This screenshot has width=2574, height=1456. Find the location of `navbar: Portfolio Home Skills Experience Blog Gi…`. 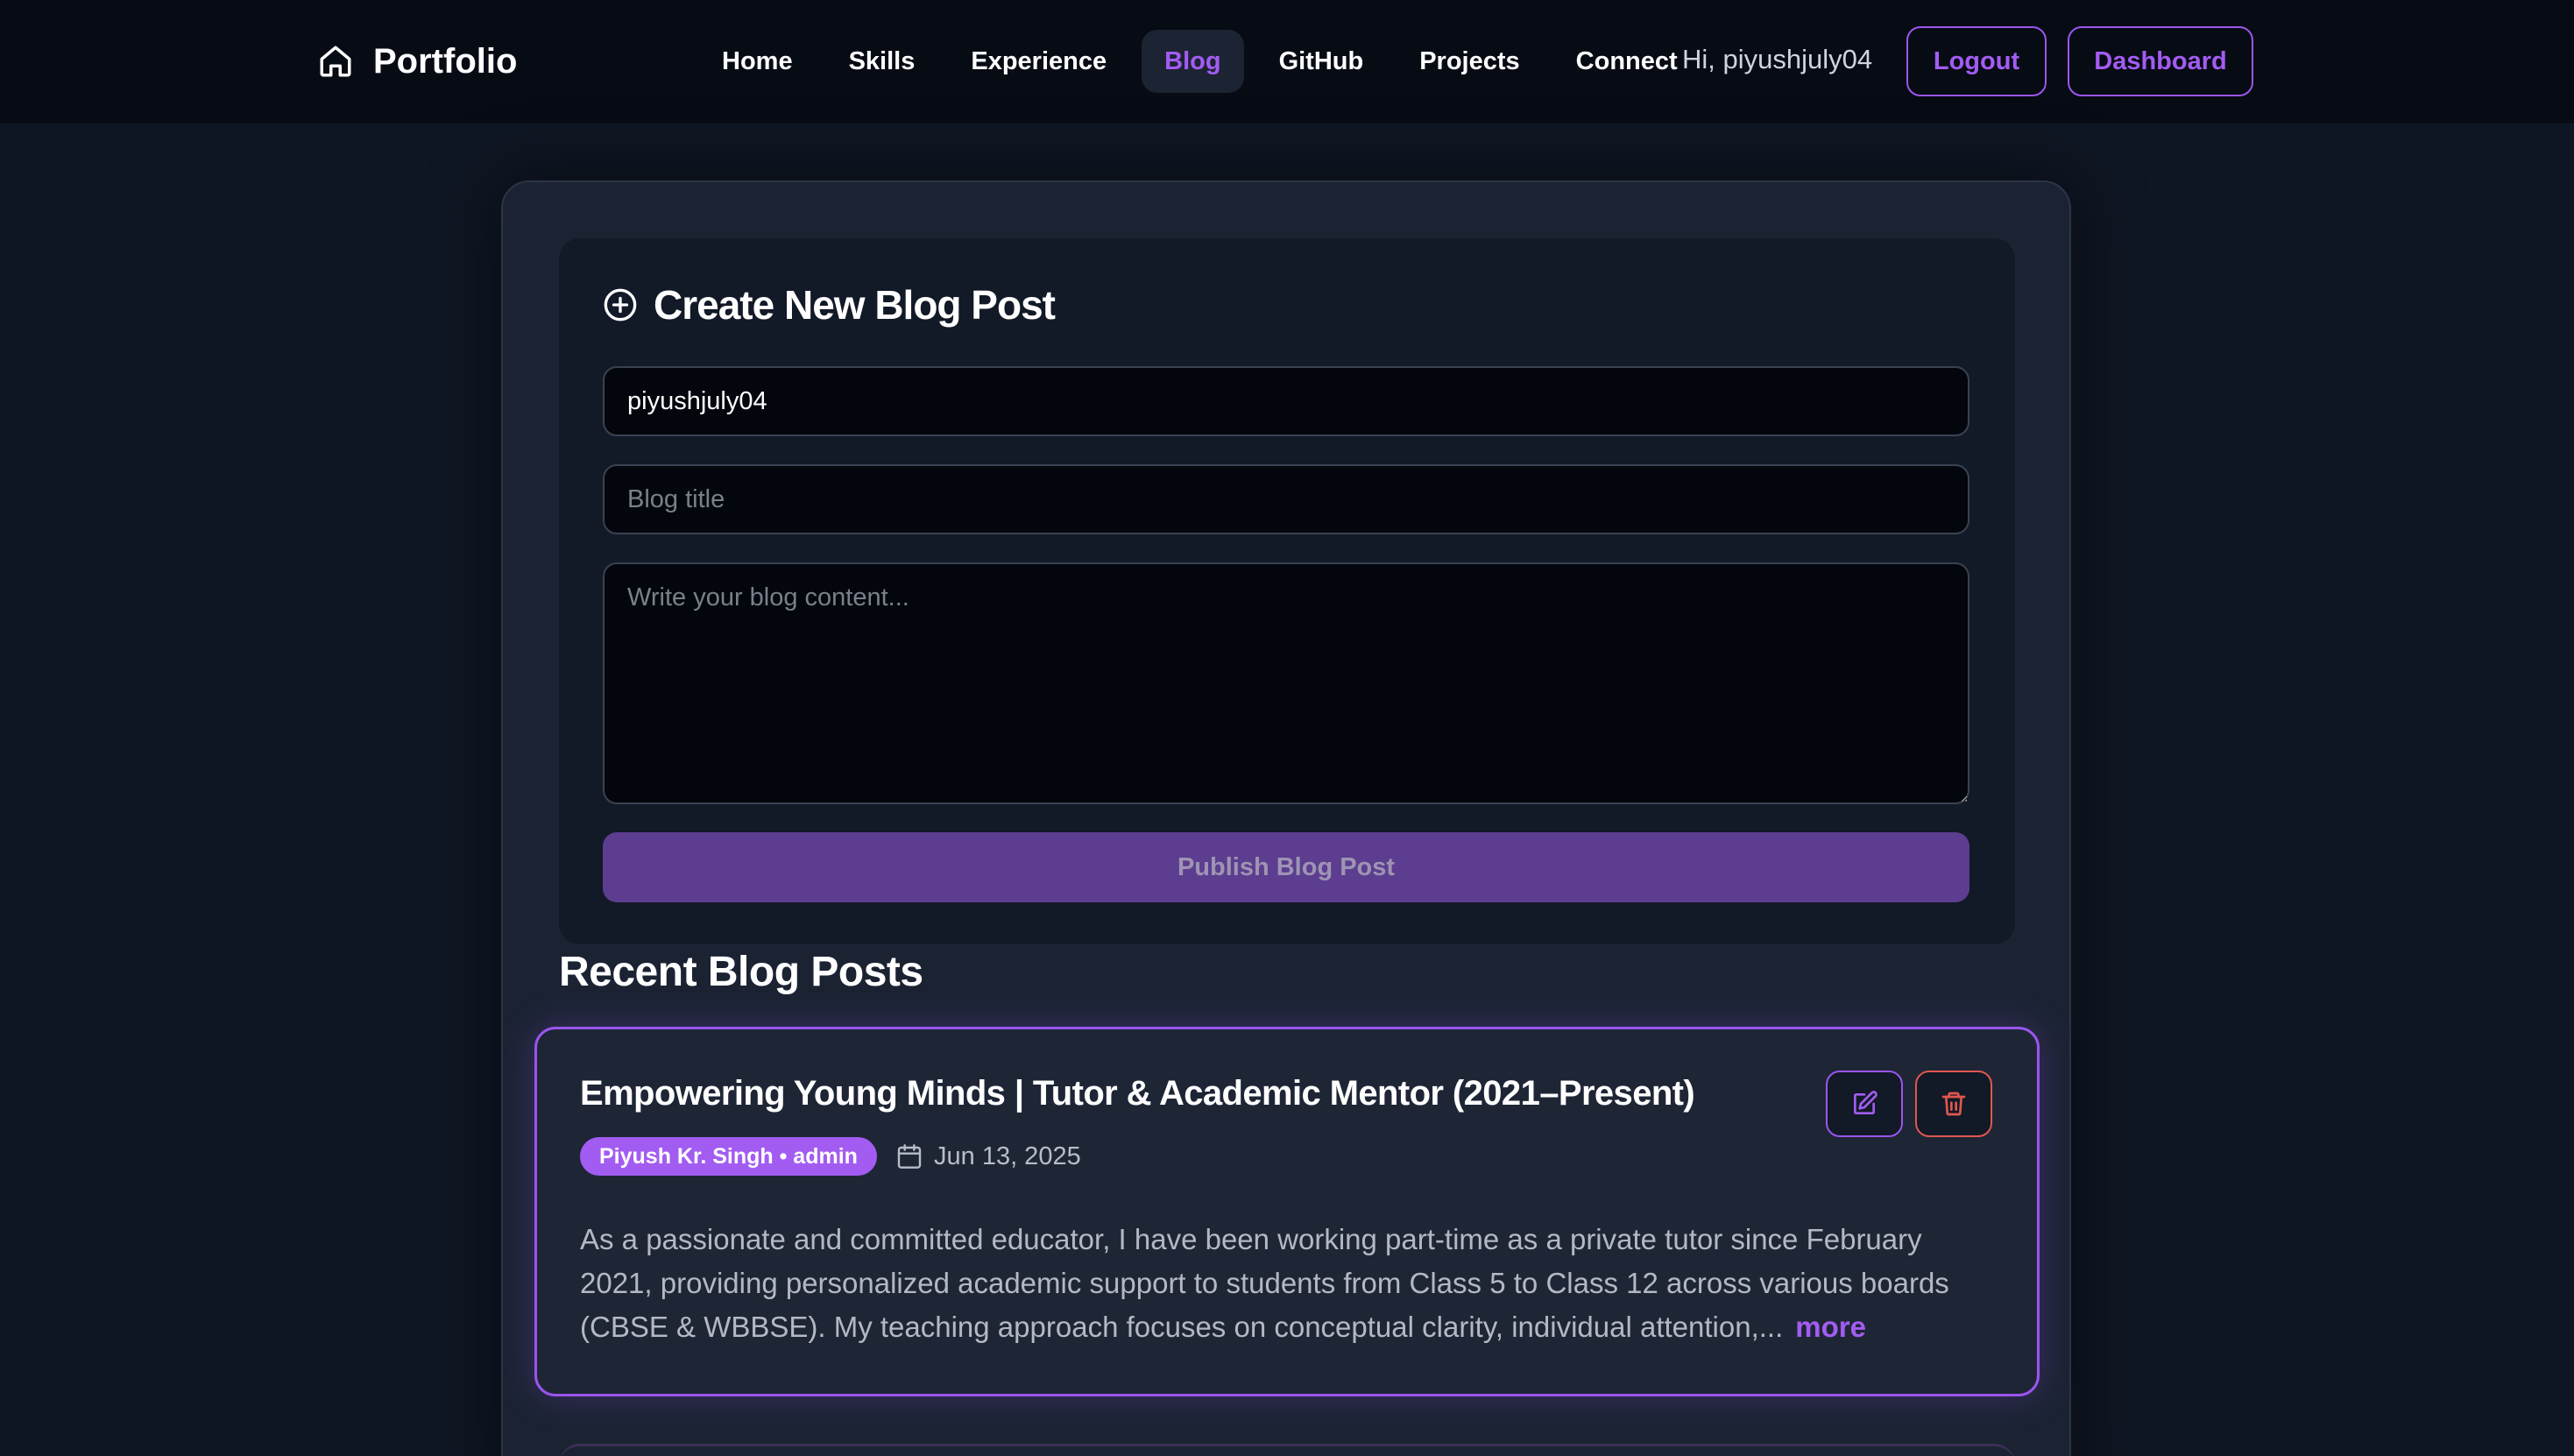

navbar: Portfolio Home Skills Experience Blog Gi… is located at coordinates (1287, 62).